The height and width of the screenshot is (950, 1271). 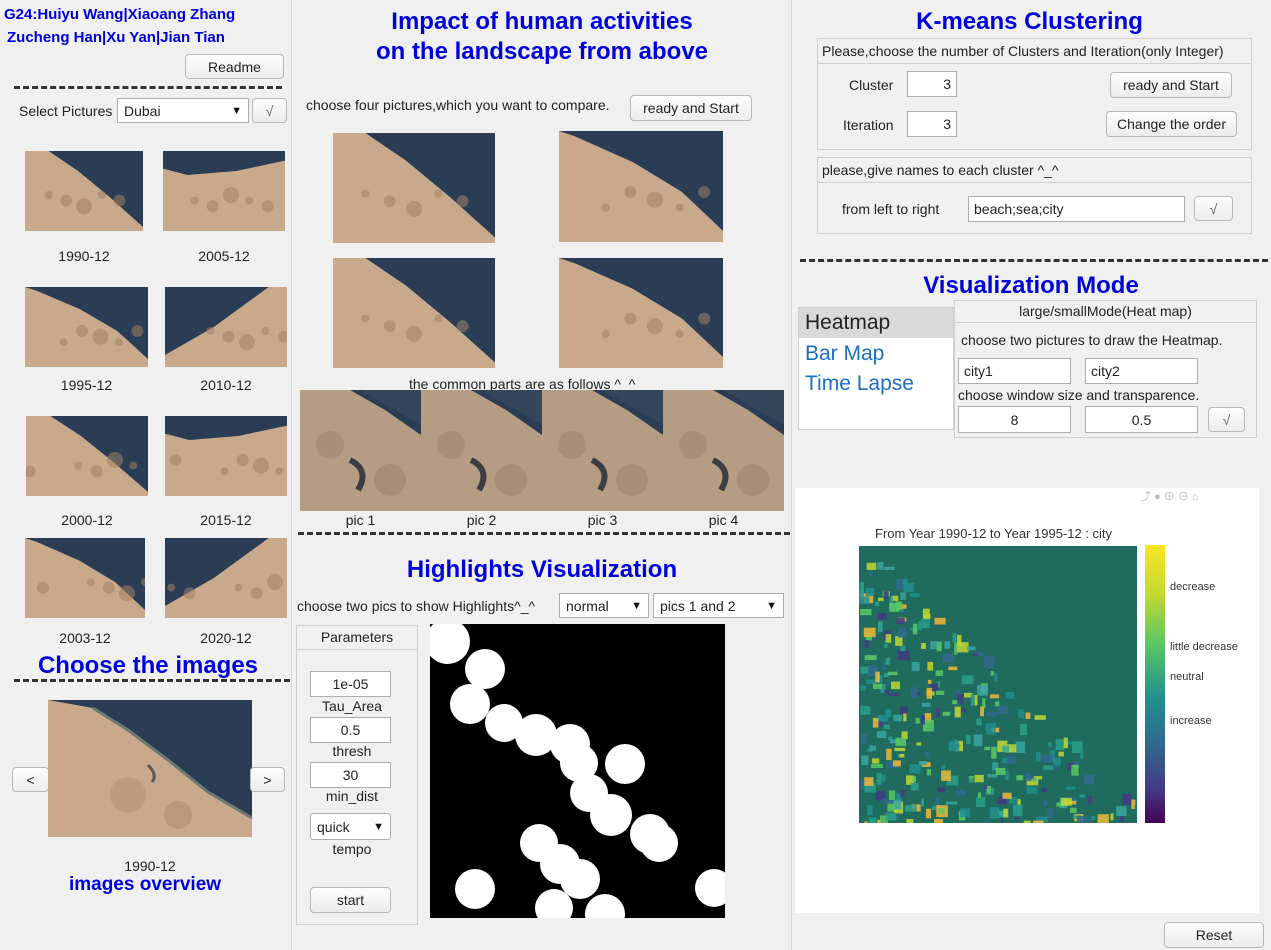 I want to click on previous-image-button: <, so click(x=30, y=779).